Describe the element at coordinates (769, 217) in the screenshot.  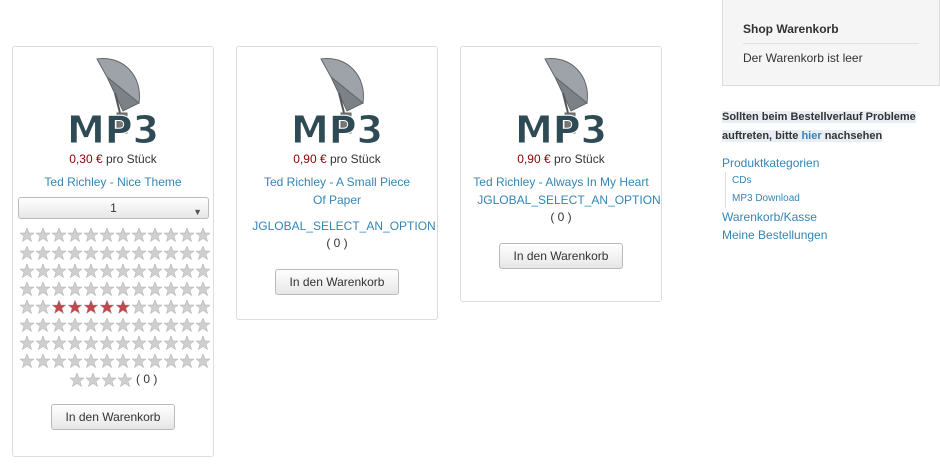
I see `nav-cart-checkout: Warenkorb/Kasse` at that location.